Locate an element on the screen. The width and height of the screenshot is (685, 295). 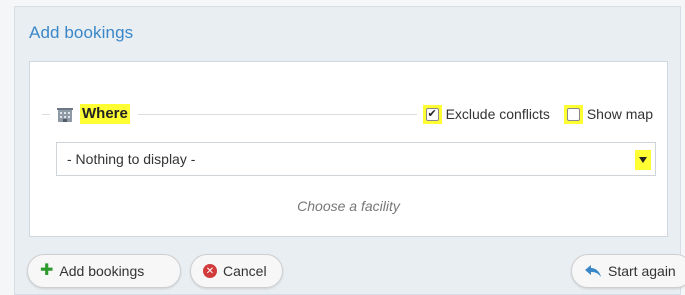
add-bookings-label: Add bookings is located at coordinates (102, 271).